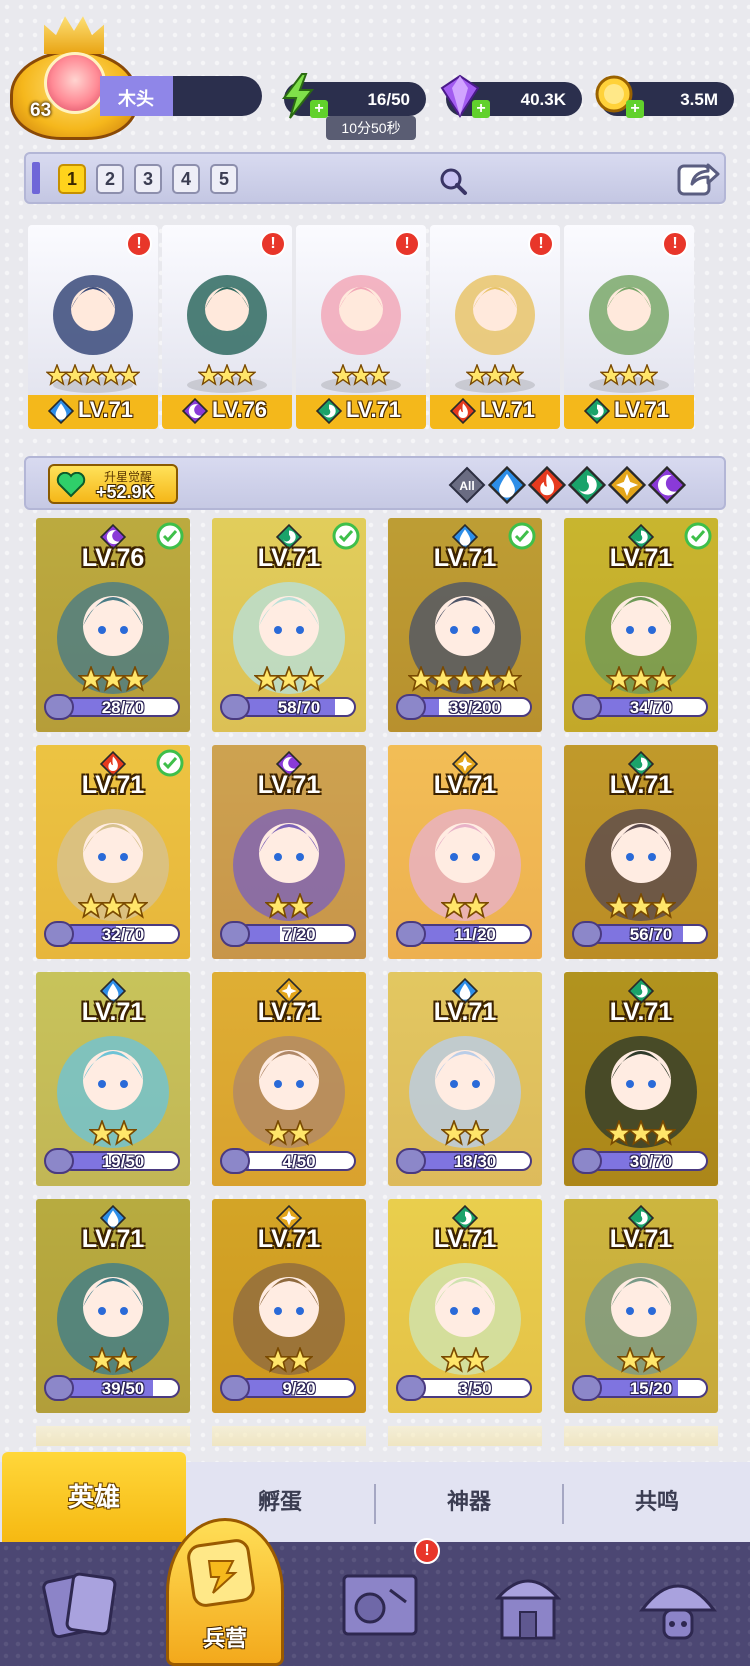 This screenshot has height=1666, width=750. I want to click on hero-card: LV.71 11/20, so click(465, 852).